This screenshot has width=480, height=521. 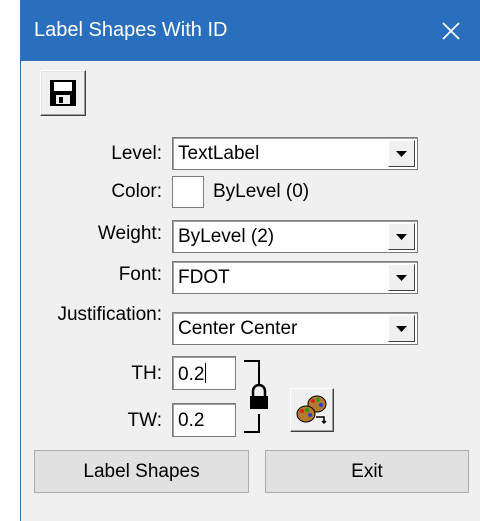 What do you see at coordinates (295, 277) in the screenshot?
I see `font-dropdown: FDOT` at bounding box center [295, 277].